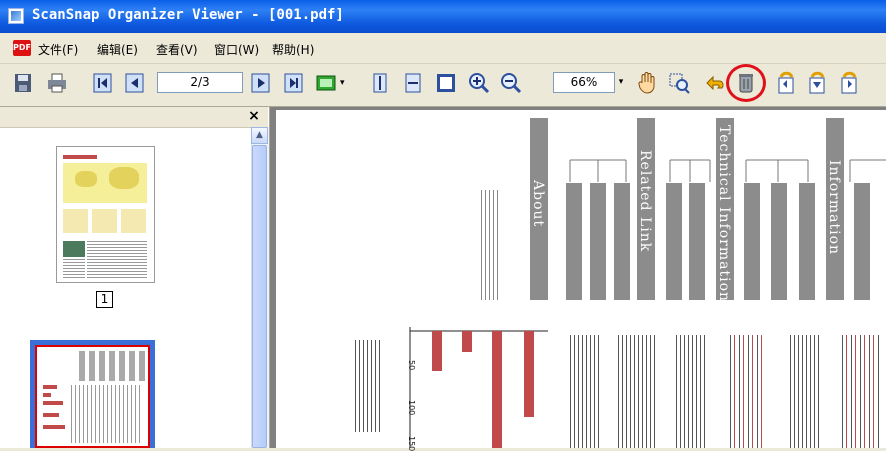 Image resolution: width=886 pixels, height=451 pixels. What do you see at coordinates (413, 83) in the screenshot?
I see `fit-page-icon` at bounding box center [413, 83].